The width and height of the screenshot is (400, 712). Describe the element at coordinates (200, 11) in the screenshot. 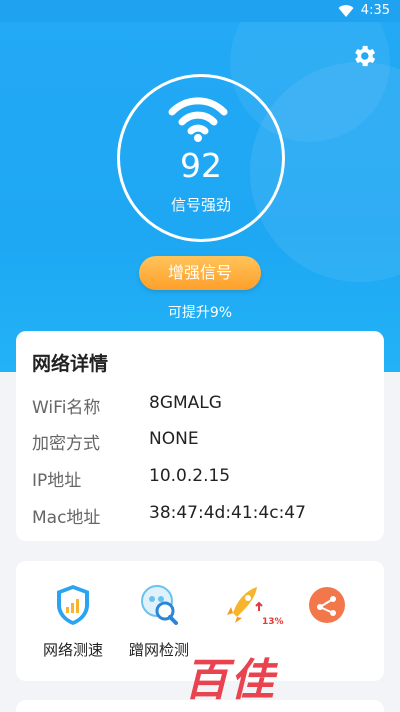

I see `status-bar: 4:35` at that location.